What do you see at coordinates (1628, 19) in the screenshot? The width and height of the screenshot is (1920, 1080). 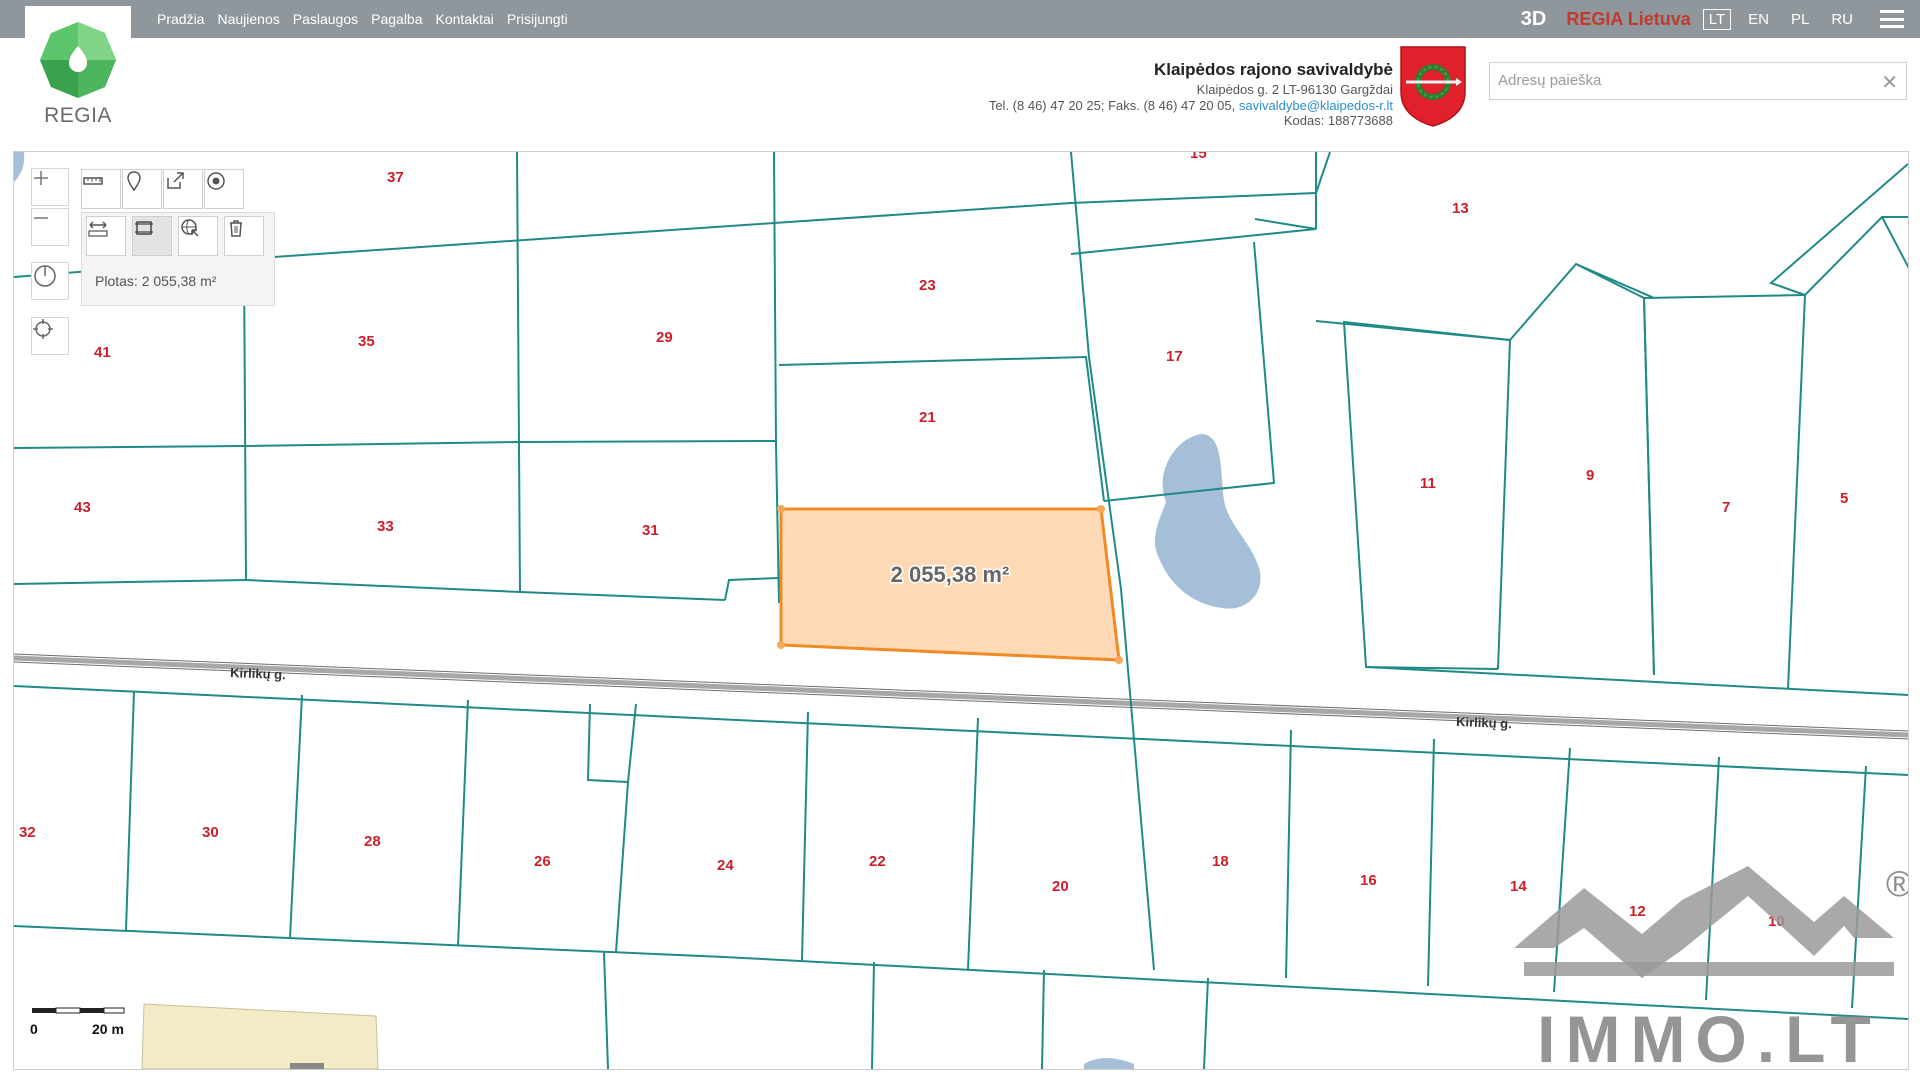 I see `regia-lietuva-link: REGIA Lietuva` at bounding box center [1628, 19].